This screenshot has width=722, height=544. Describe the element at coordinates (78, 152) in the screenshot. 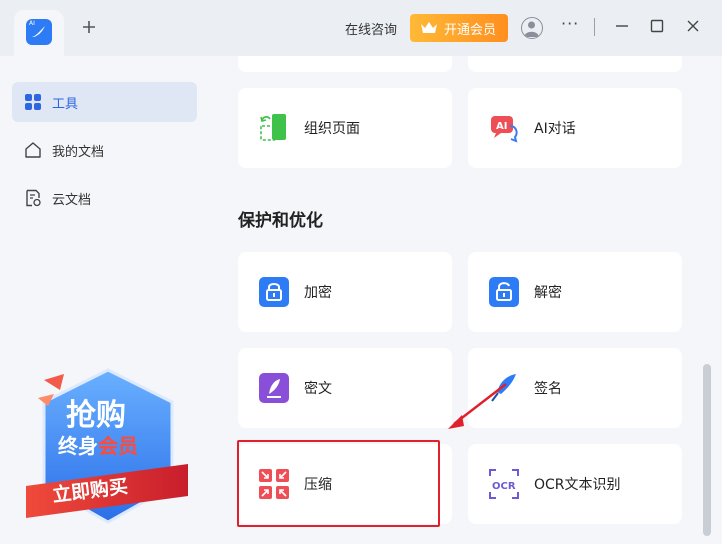

I see `sidebar-item-label: 我的文档` at that location.